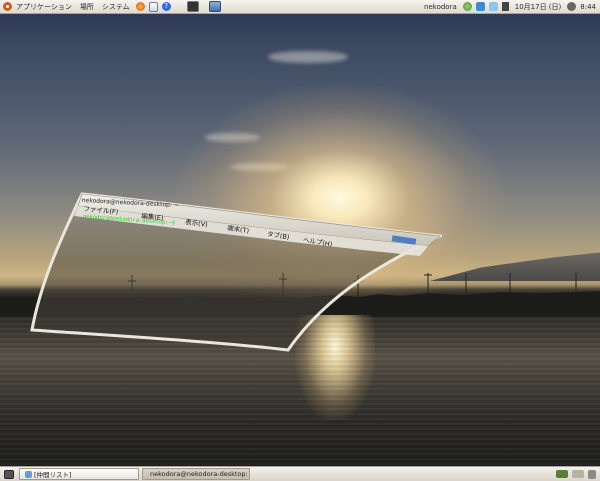  Describe the element at coordinates (480, 6) in the screenshot. I see `update-icon` at that location.